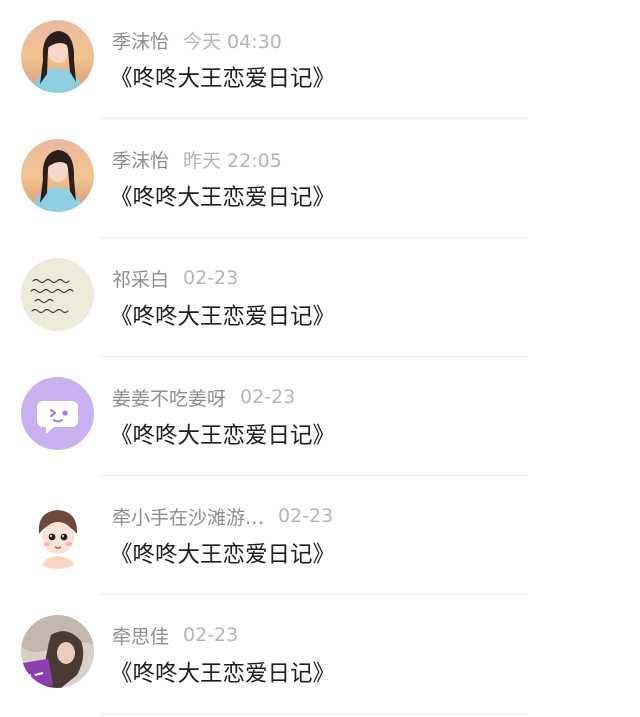 The height and width of the screenshot is (717, 640). I want to click on conversation-meta: 牵思佳 02-23, so click(175, 635).